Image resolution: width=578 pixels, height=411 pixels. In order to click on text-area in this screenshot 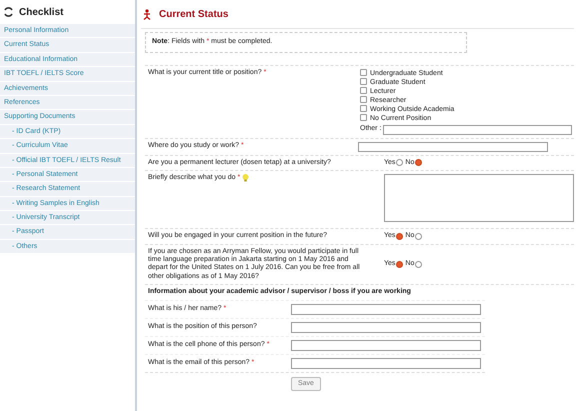, I will do `click(479, 198)`.